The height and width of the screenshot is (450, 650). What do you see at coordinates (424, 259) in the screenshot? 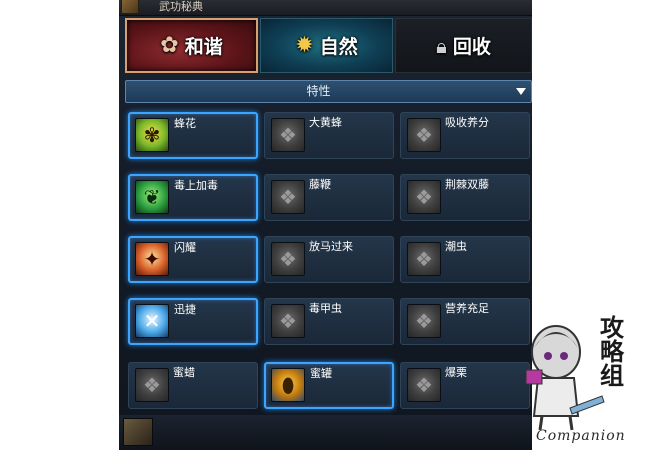
I see `pillbug-icon: ❖` at bounding box center [424, 259].